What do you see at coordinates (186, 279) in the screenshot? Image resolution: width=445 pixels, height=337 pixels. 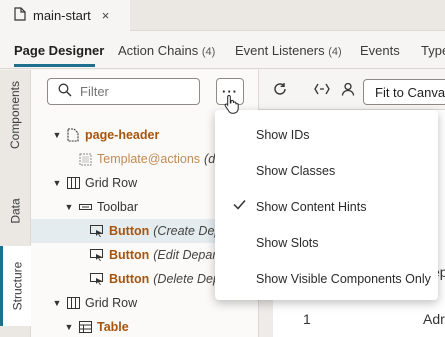 I see `content-hint: (Delete Dep` at bounding box center [186, 279].